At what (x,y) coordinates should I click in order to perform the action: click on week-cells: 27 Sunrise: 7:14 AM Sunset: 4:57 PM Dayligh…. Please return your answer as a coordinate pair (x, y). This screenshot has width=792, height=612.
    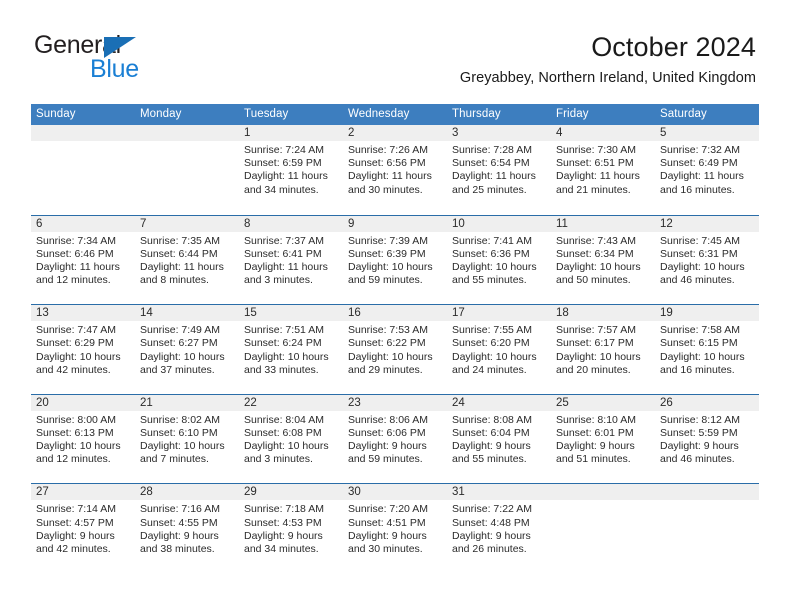
    Looking at the image, I should click on (395, 528).